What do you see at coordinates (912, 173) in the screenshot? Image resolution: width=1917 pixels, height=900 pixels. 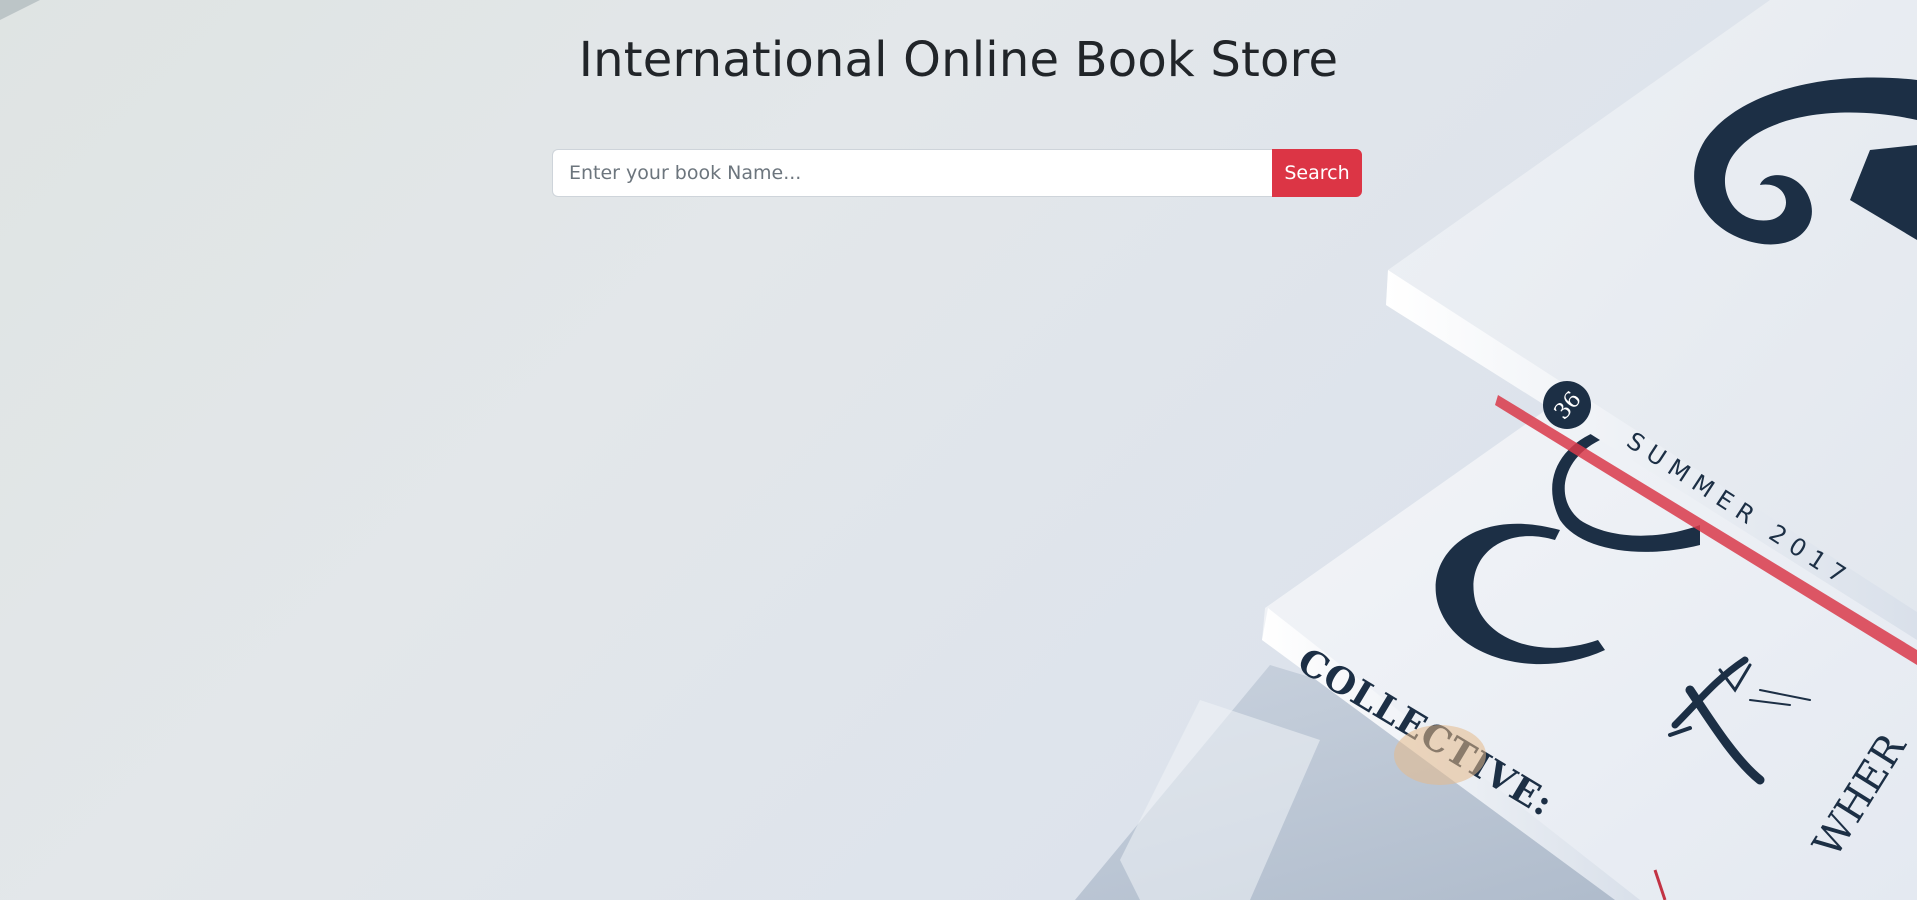 I see `book-search-input` at bounding box center [912, 173].